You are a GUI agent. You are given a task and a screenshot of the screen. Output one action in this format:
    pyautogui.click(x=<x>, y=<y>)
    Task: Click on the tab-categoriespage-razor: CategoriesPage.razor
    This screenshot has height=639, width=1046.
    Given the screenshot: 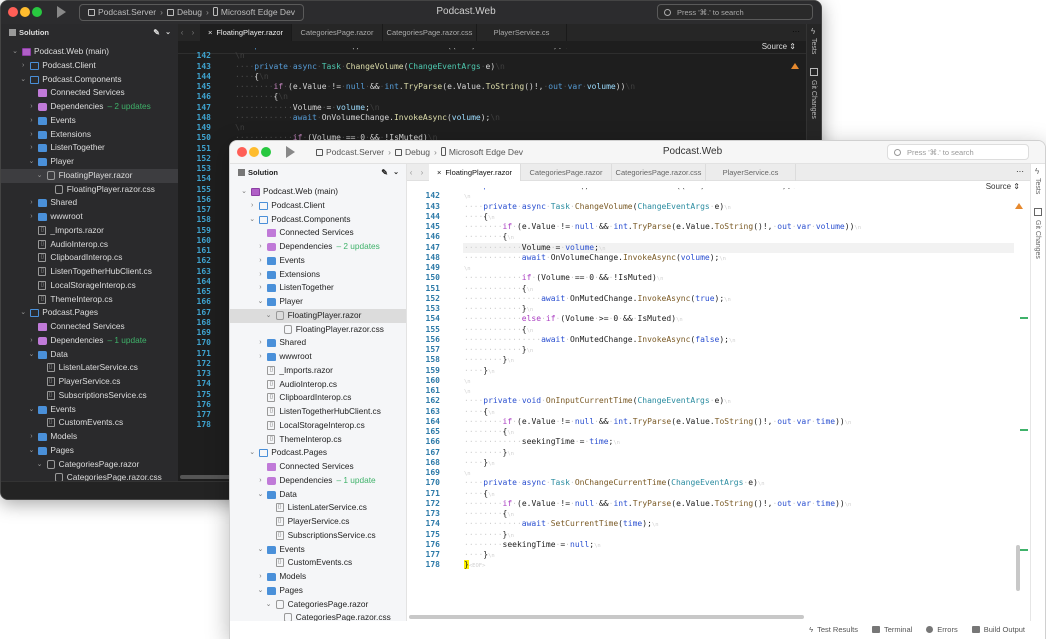 What is the action you would take?
    pyautogui.click(x=337, y=32)
    